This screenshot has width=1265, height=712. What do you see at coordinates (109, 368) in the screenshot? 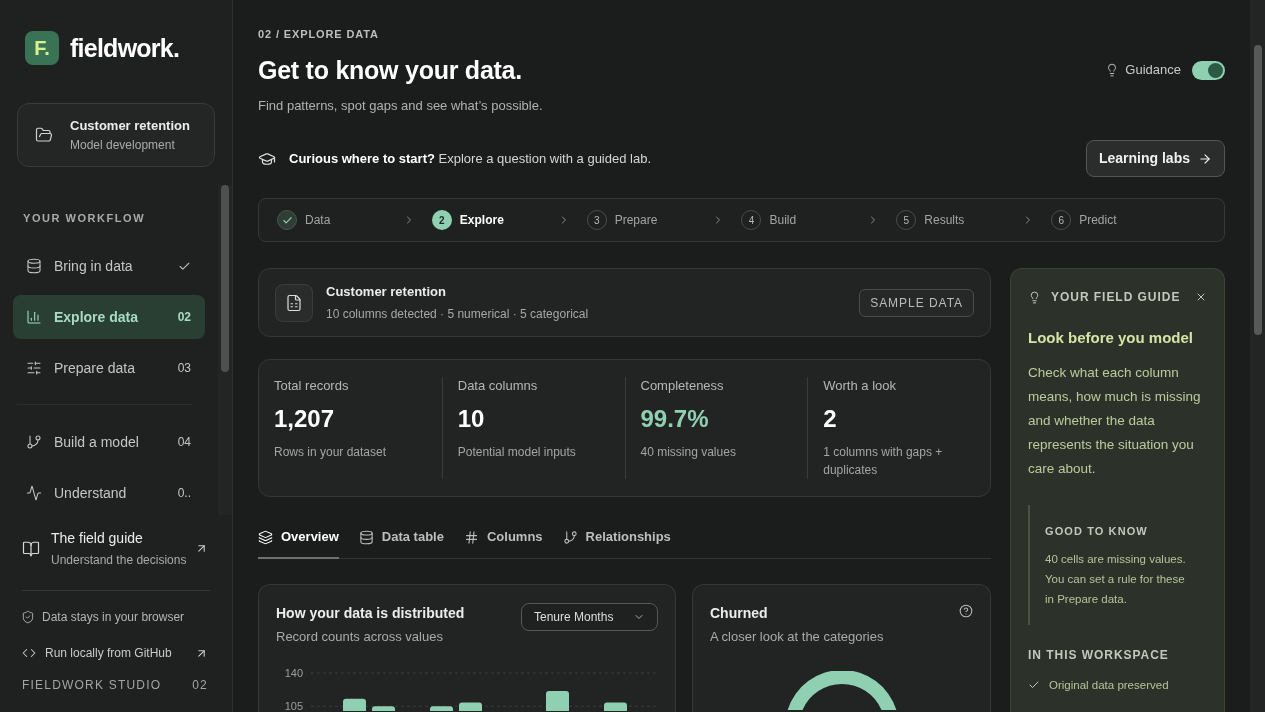
I see `workflow-item: Prepare data 03` at bounding box center [109, 368].